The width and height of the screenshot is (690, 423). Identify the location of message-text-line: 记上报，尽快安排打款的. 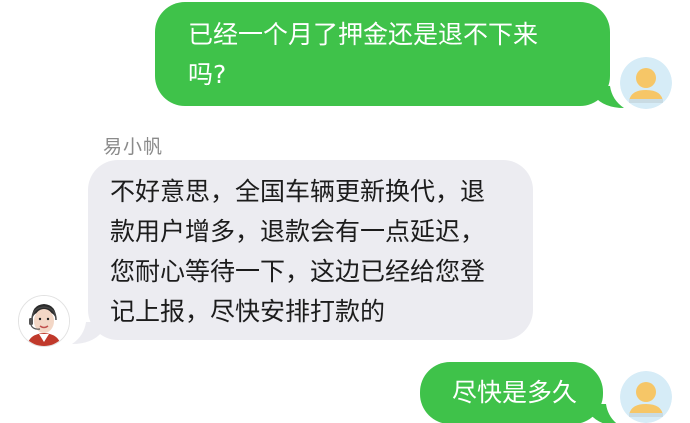
(248, 311).